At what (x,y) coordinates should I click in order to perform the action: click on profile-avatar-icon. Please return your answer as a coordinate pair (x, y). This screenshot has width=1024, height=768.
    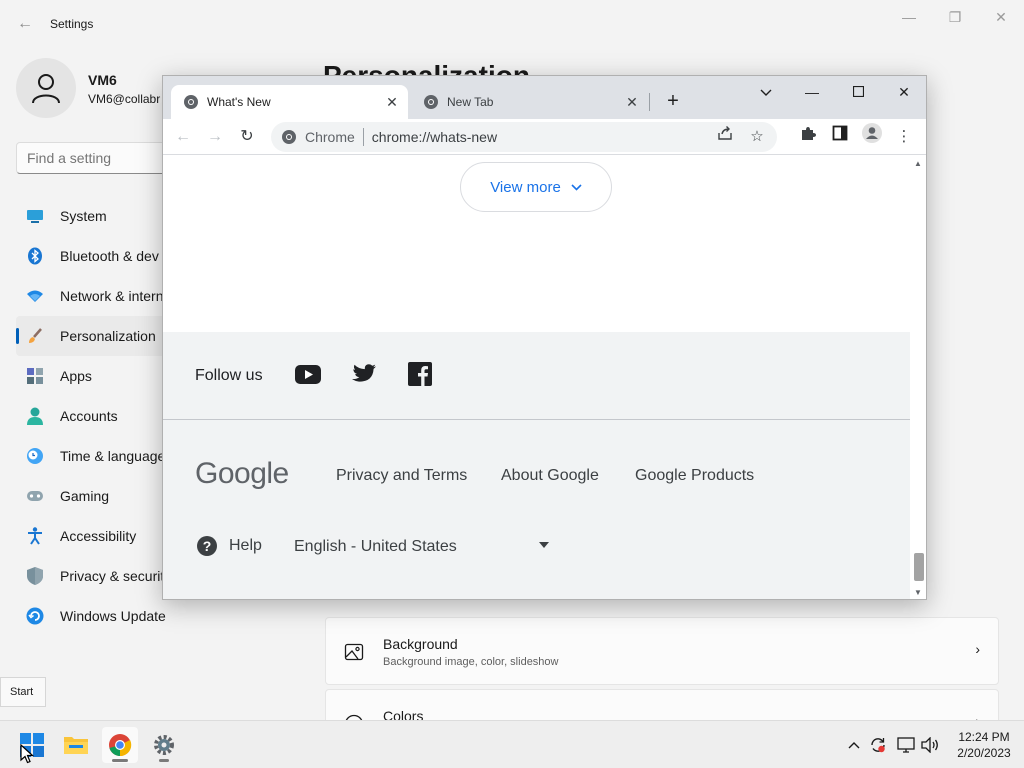
    Looking at the image, I should click on (872, 137).